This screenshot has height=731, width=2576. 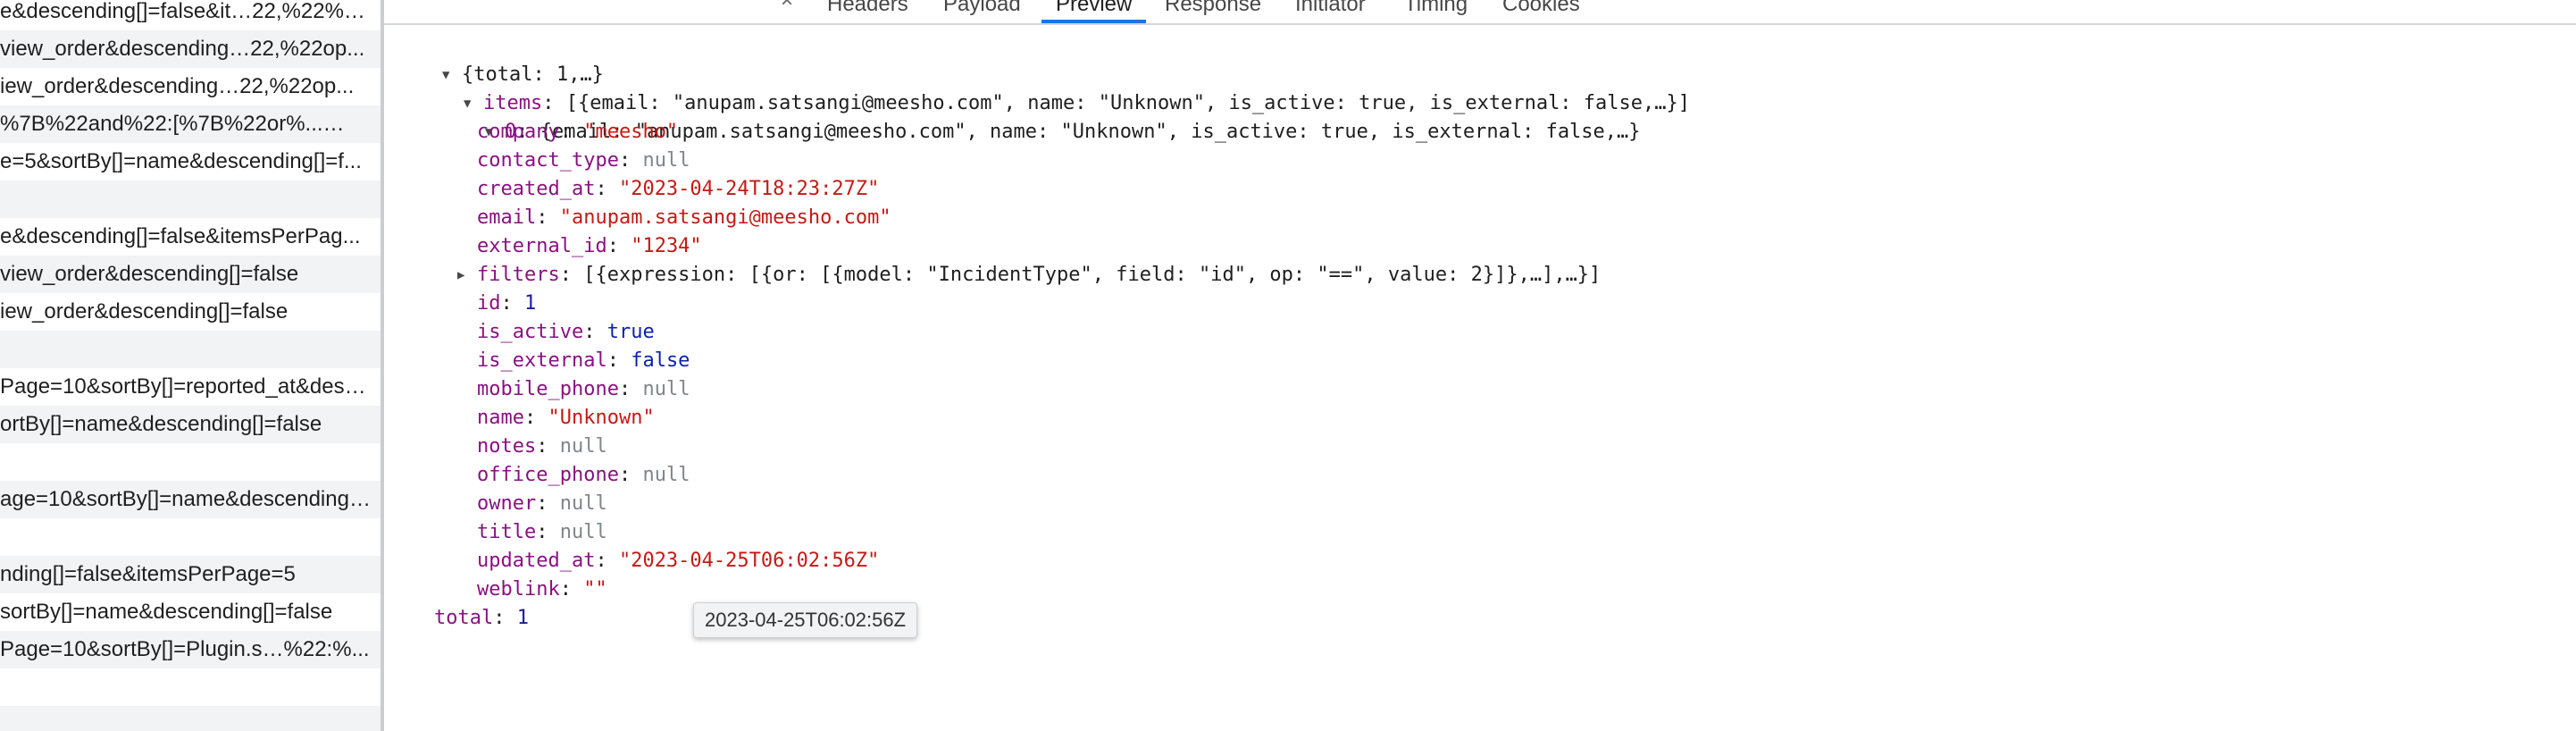 I want to click on close-icon: ×, so click(x=787, y=7).